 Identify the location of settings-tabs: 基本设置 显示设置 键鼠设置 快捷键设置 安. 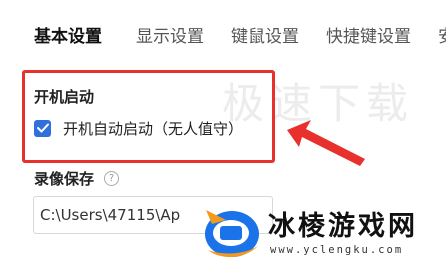
(223, 35).